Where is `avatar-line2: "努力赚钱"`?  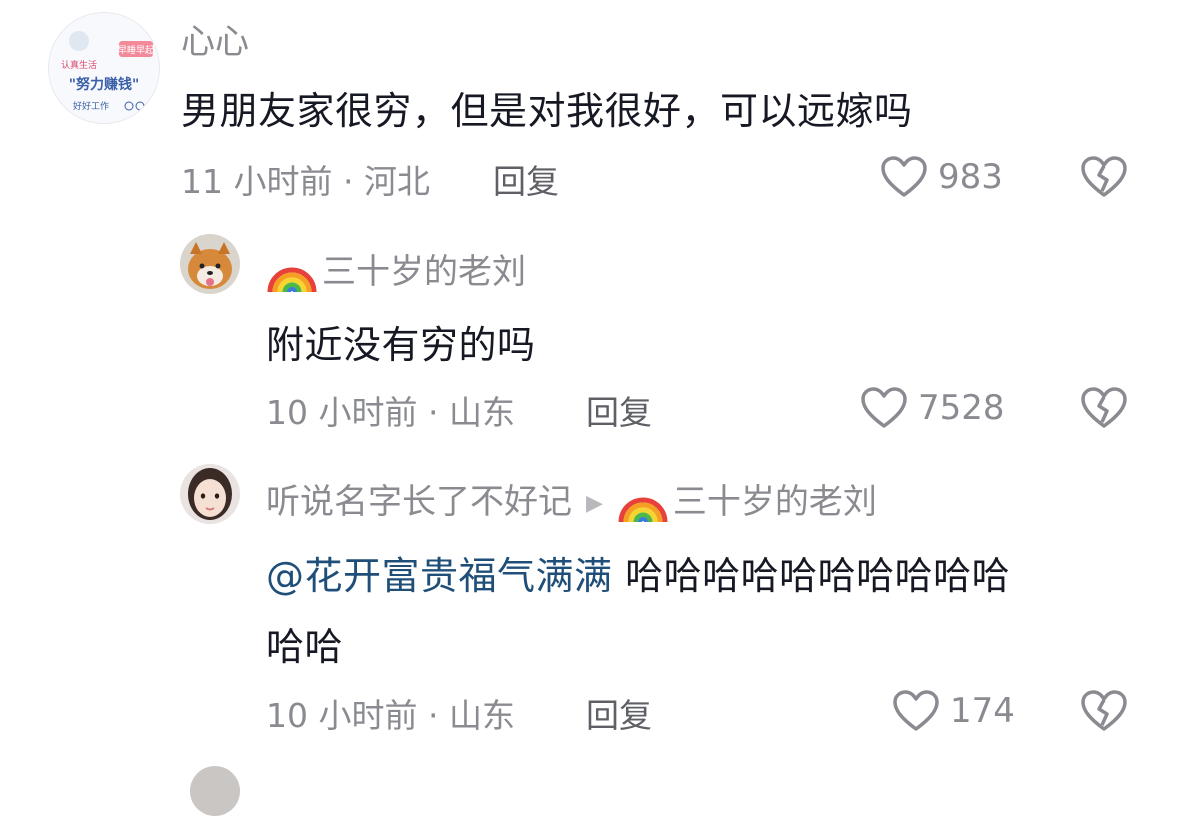 avatar-line2: "努力赚钱" is located at coordinates (104, 84).